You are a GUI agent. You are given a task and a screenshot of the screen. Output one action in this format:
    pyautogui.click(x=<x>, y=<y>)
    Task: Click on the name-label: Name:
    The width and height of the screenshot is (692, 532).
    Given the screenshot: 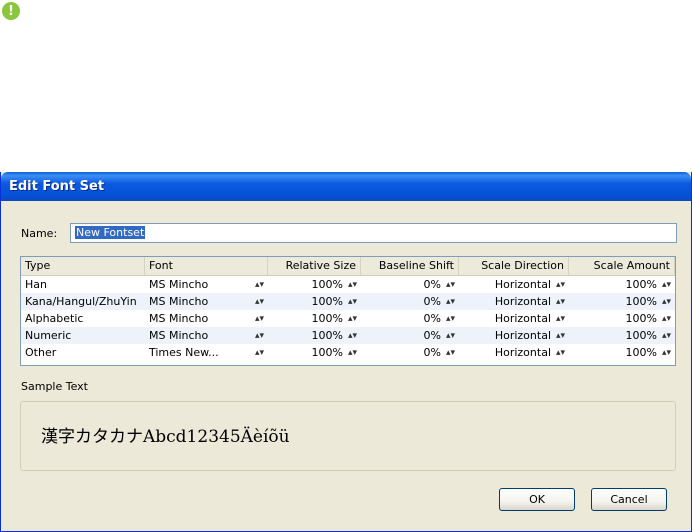 What is the action you would take?
    pyautogui.click(x=39, y=233)
    